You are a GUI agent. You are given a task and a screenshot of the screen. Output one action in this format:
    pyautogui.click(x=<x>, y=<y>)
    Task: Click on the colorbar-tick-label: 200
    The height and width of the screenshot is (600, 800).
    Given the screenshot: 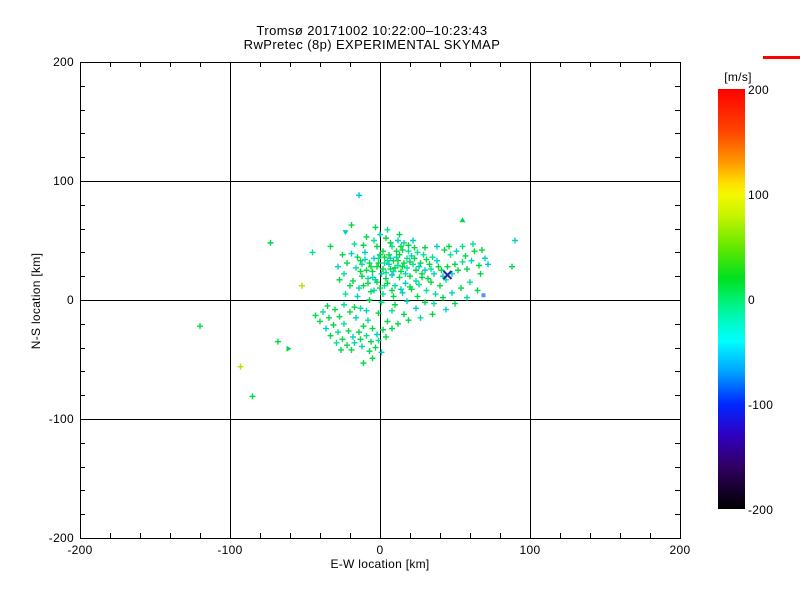 What is the action you would take?
    pyautogui.click(x=758, y=90)
    